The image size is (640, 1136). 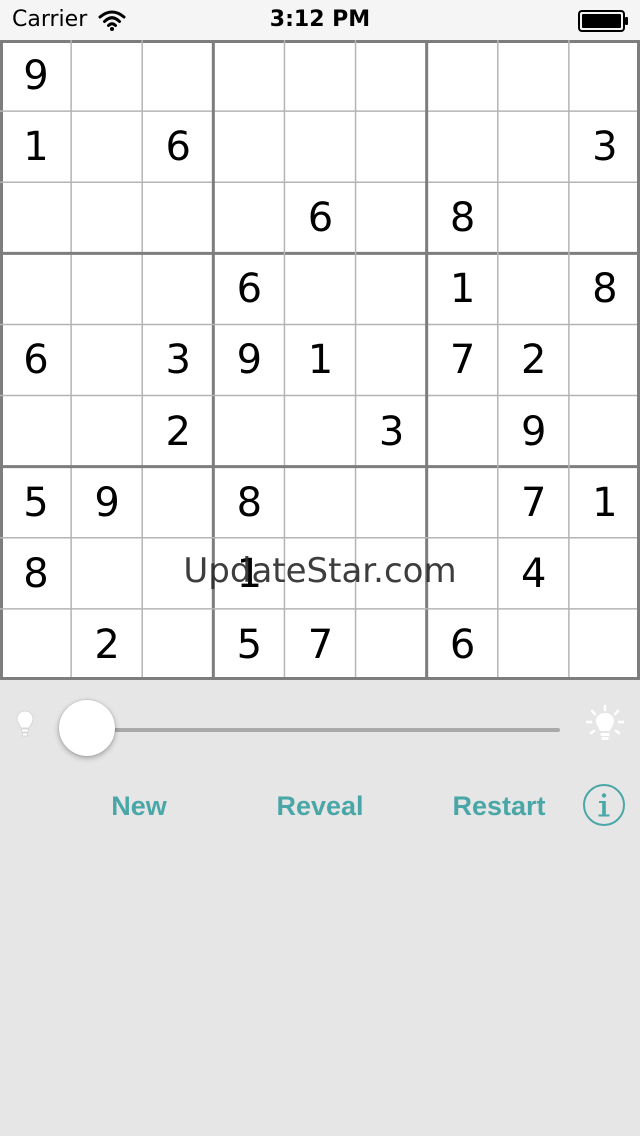 I want to click on sudoku-cell-r3c8, so click(x=533, y=218).